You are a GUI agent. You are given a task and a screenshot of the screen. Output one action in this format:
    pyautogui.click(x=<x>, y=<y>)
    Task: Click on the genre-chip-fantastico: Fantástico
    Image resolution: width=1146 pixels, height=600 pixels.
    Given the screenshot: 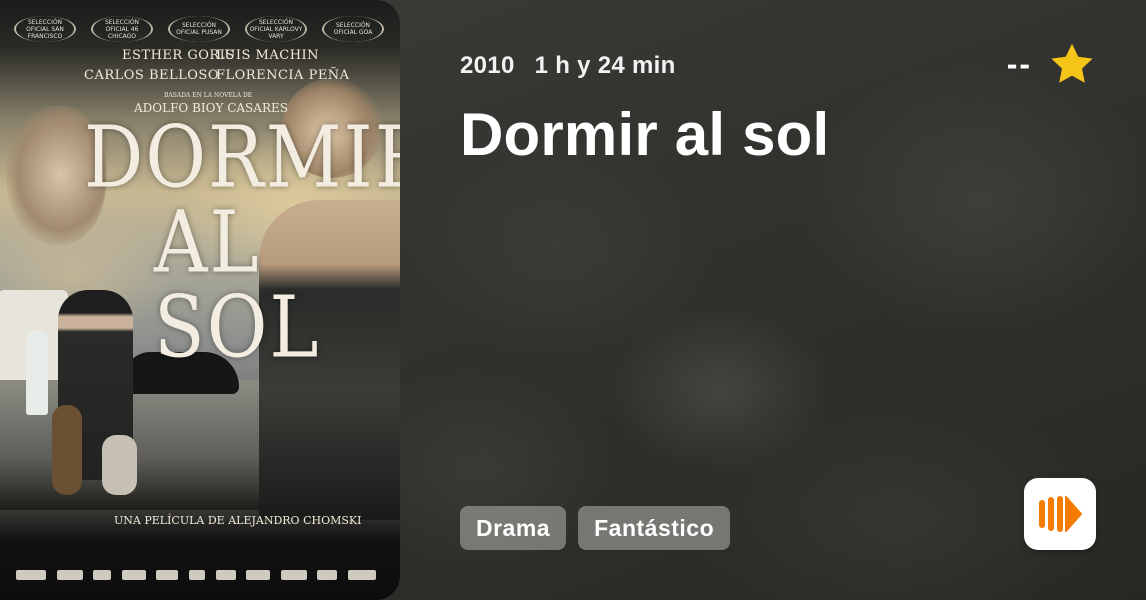 What is the action you would take?
    pyautogui.click(x=654, y=528)
    